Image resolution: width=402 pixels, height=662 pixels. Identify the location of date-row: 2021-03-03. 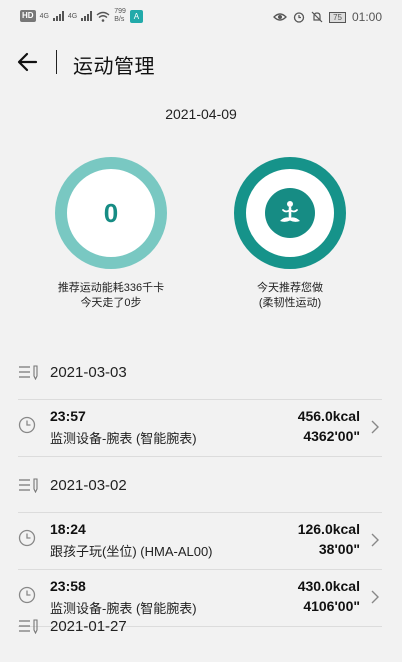
(201, 372).